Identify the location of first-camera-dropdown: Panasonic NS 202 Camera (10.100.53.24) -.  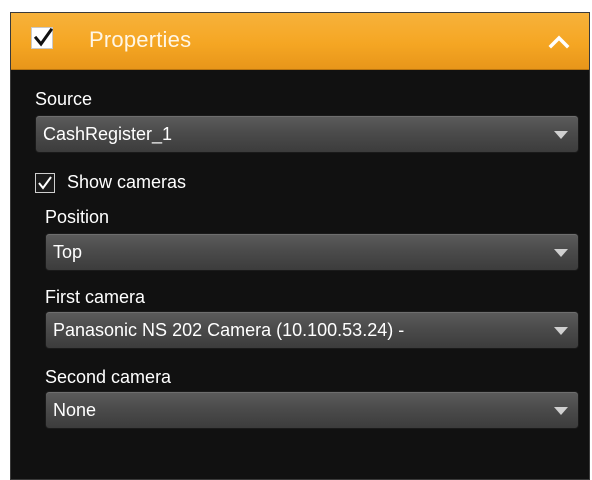
(312, 330).